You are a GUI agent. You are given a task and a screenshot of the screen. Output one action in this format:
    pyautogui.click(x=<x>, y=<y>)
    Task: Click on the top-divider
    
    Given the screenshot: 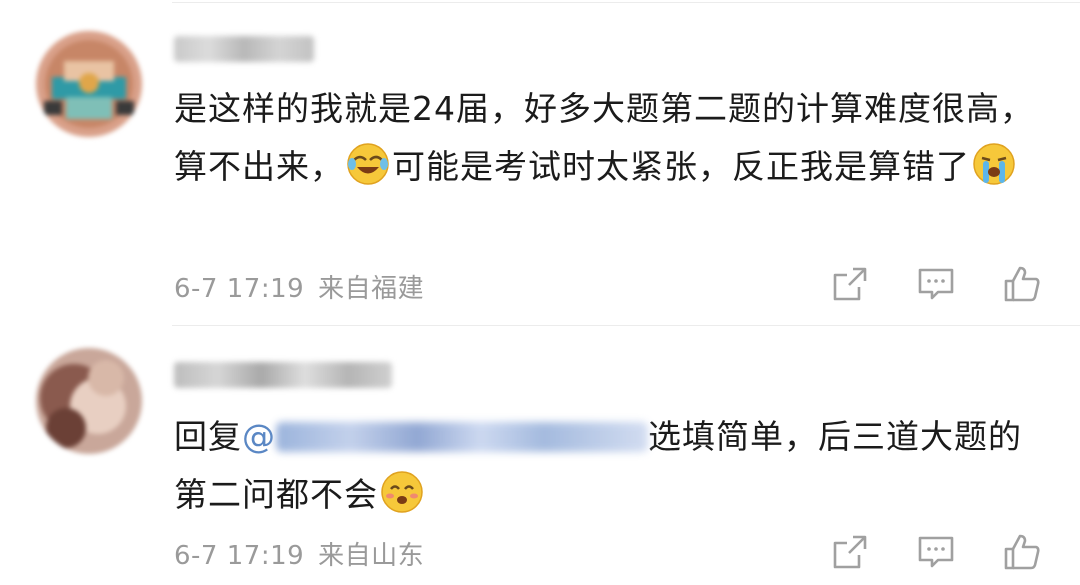 What is the action you would take?
    pyautogui.click(x=626, y=2)
    